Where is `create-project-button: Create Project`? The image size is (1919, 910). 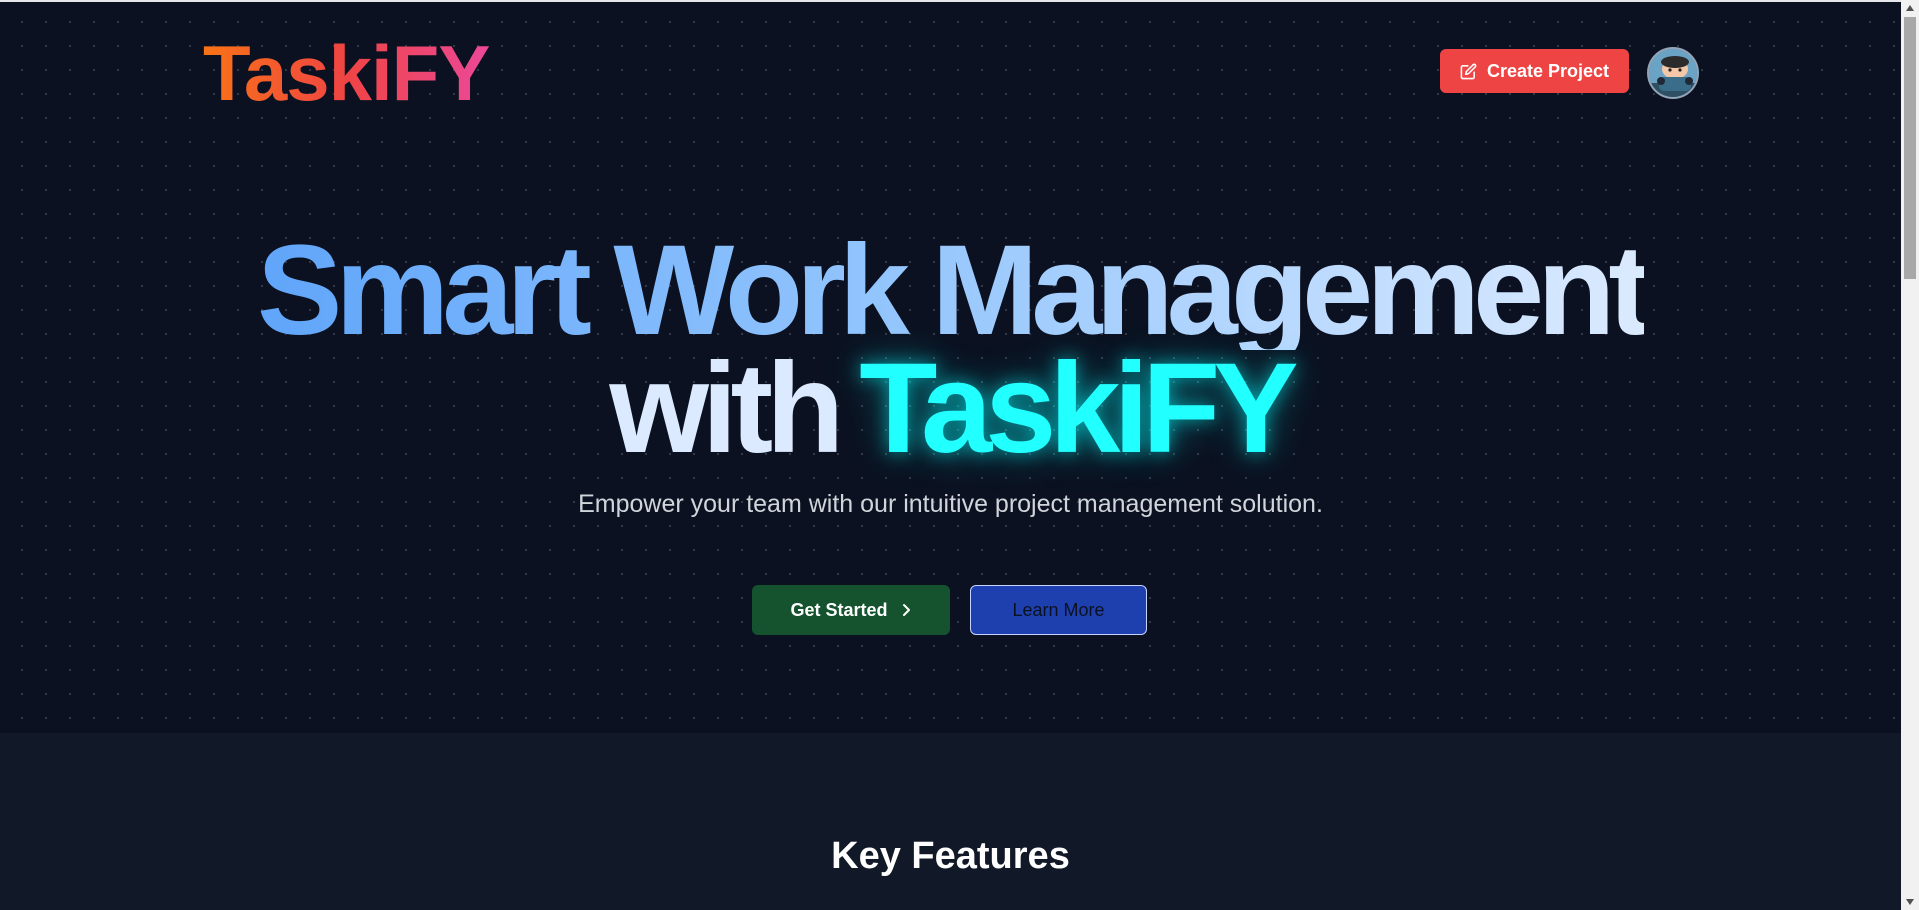 create-project-button: Create Project is located at coordinates (1534, 71).